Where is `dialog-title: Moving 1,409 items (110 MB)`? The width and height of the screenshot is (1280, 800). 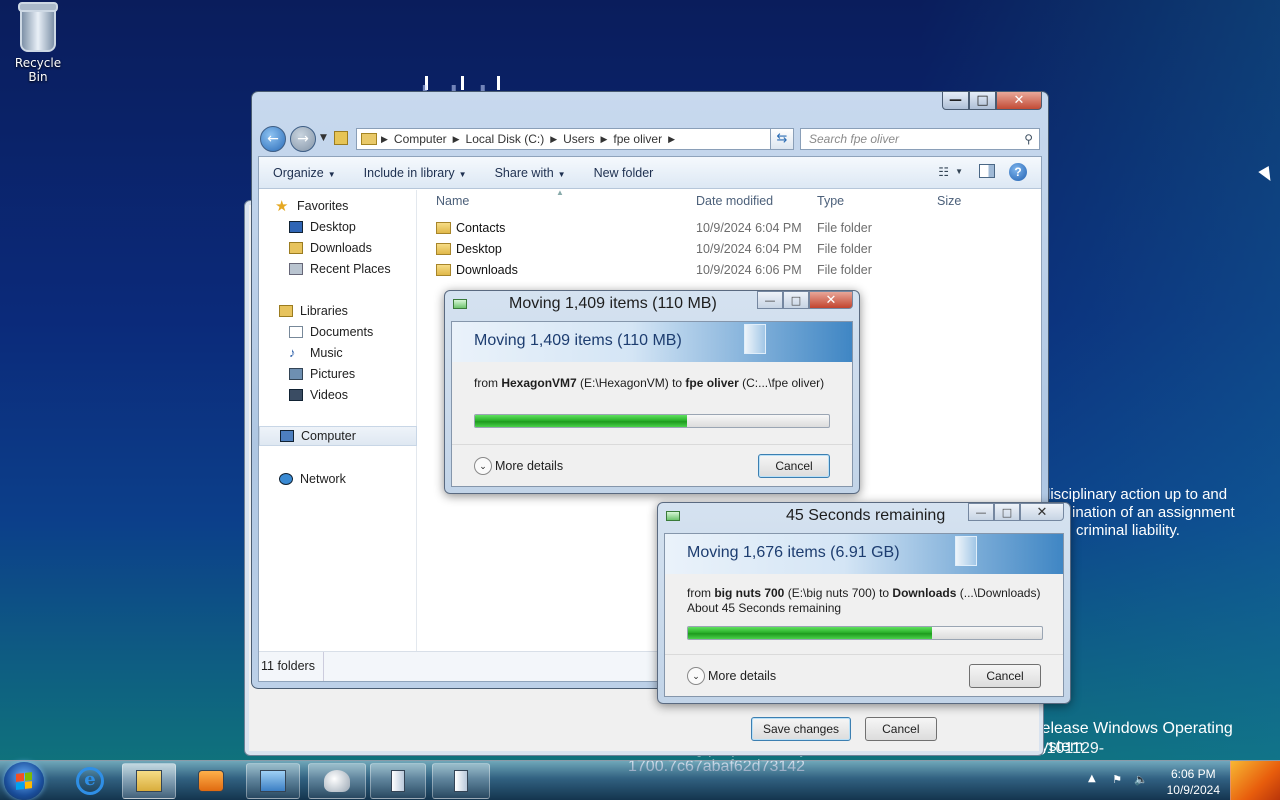 dialog-title: Moving 1,409 items (110 MB) is located at coordinates (613, 303).